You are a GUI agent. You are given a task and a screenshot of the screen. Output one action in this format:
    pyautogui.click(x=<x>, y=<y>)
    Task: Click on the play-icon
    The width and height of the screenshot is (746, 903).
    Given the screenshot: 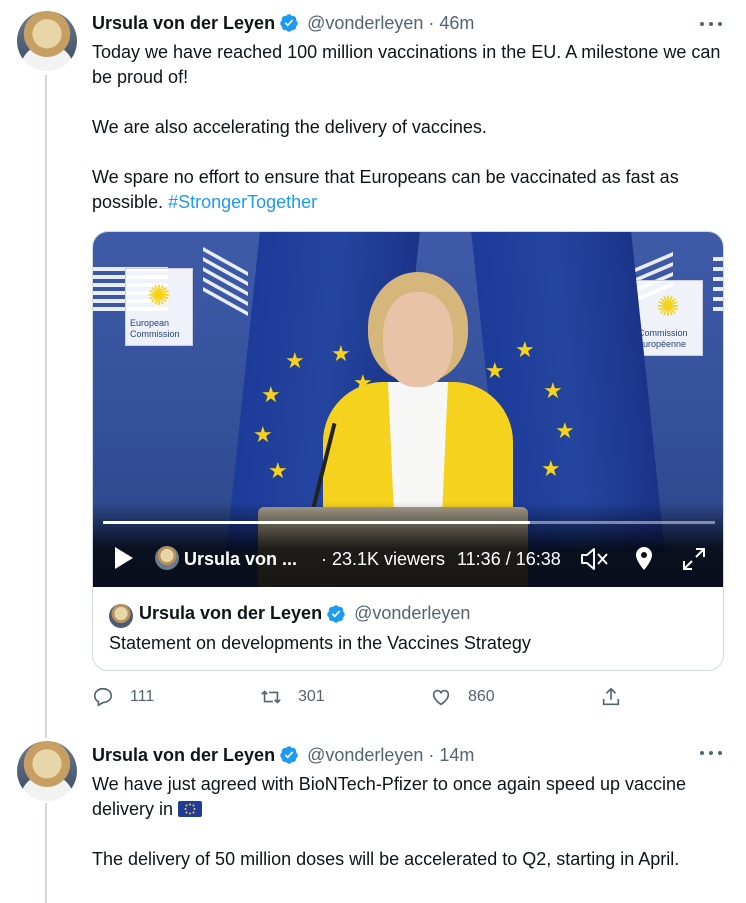 What is the action you would take?
    pyautogui.click(x=124, y=558)
    